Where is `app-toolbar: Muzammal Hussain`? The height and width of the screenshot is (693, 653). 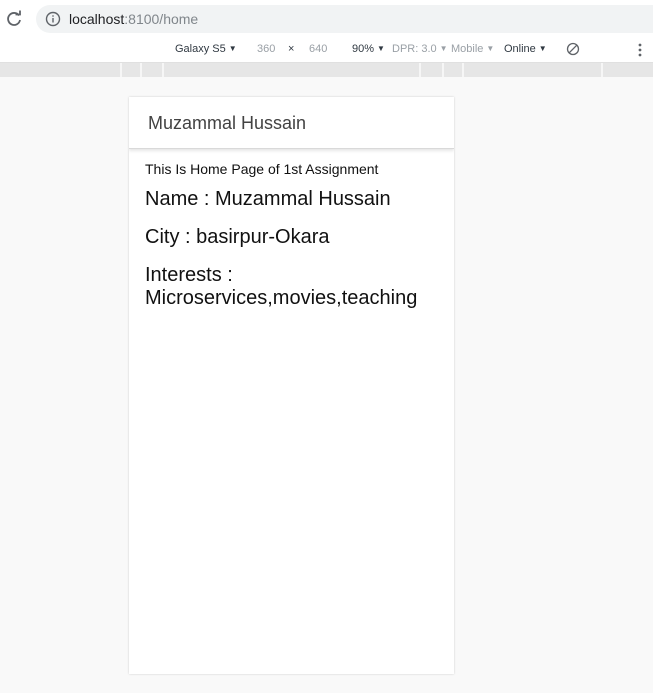 app-toolbar: Muzammal Hussain is located at coordinates (291, 123).